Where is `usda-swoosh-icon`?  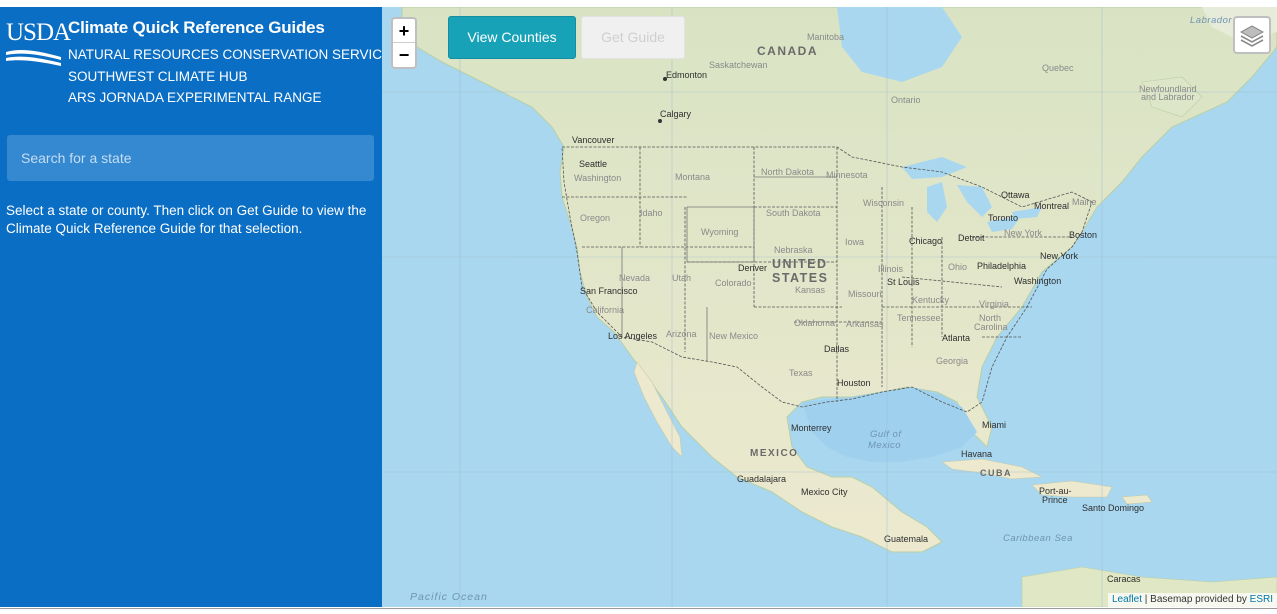
usda-swoosh-icon is located at coordinates (33, 57).